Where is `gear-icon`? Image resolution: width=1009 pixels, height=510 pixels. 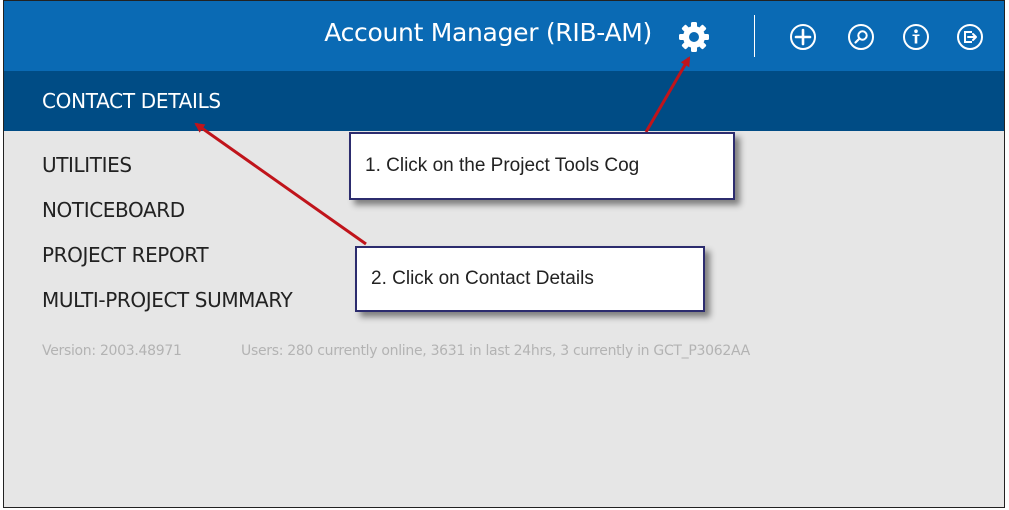 gear-icon is located at coordinates (694, 37).